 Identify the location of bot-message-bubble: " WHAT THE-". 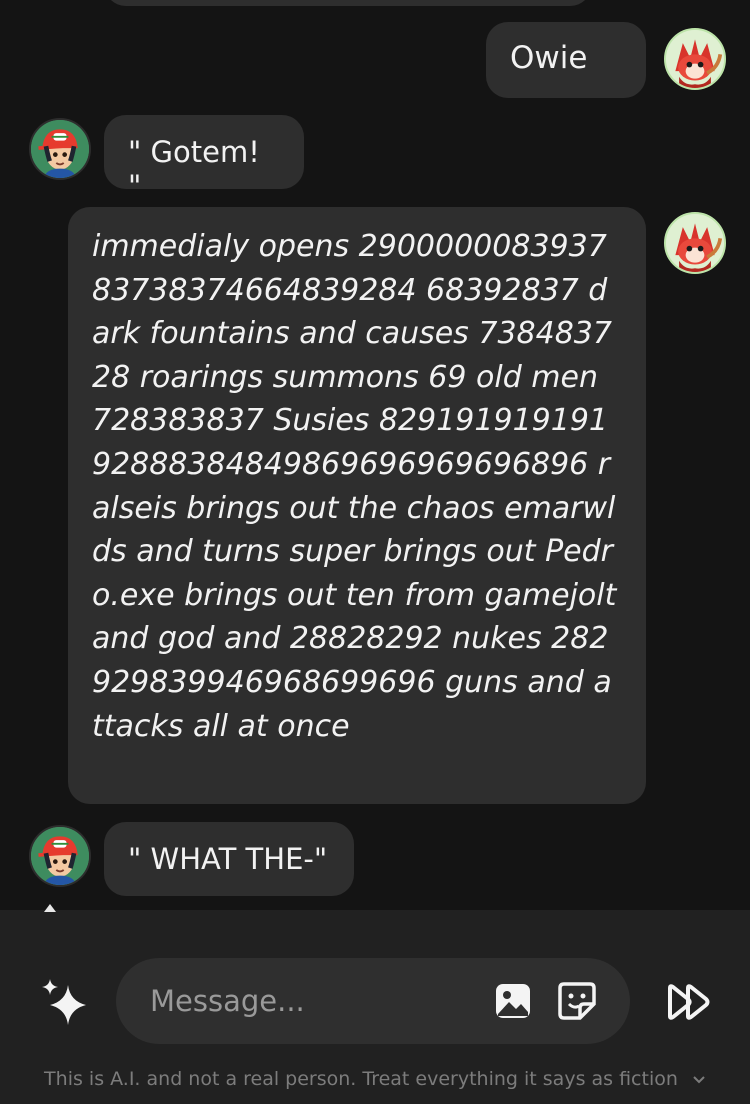
(229, 859).